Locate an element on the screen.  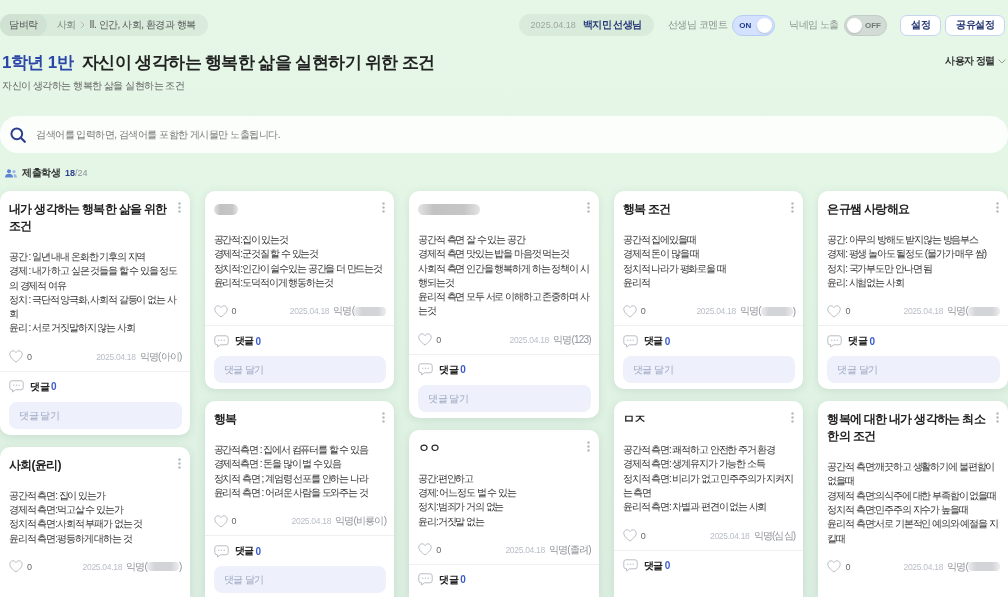
post-text-line: 공간적 측면: 집이 있는가 is located at coordinates (58, 495).